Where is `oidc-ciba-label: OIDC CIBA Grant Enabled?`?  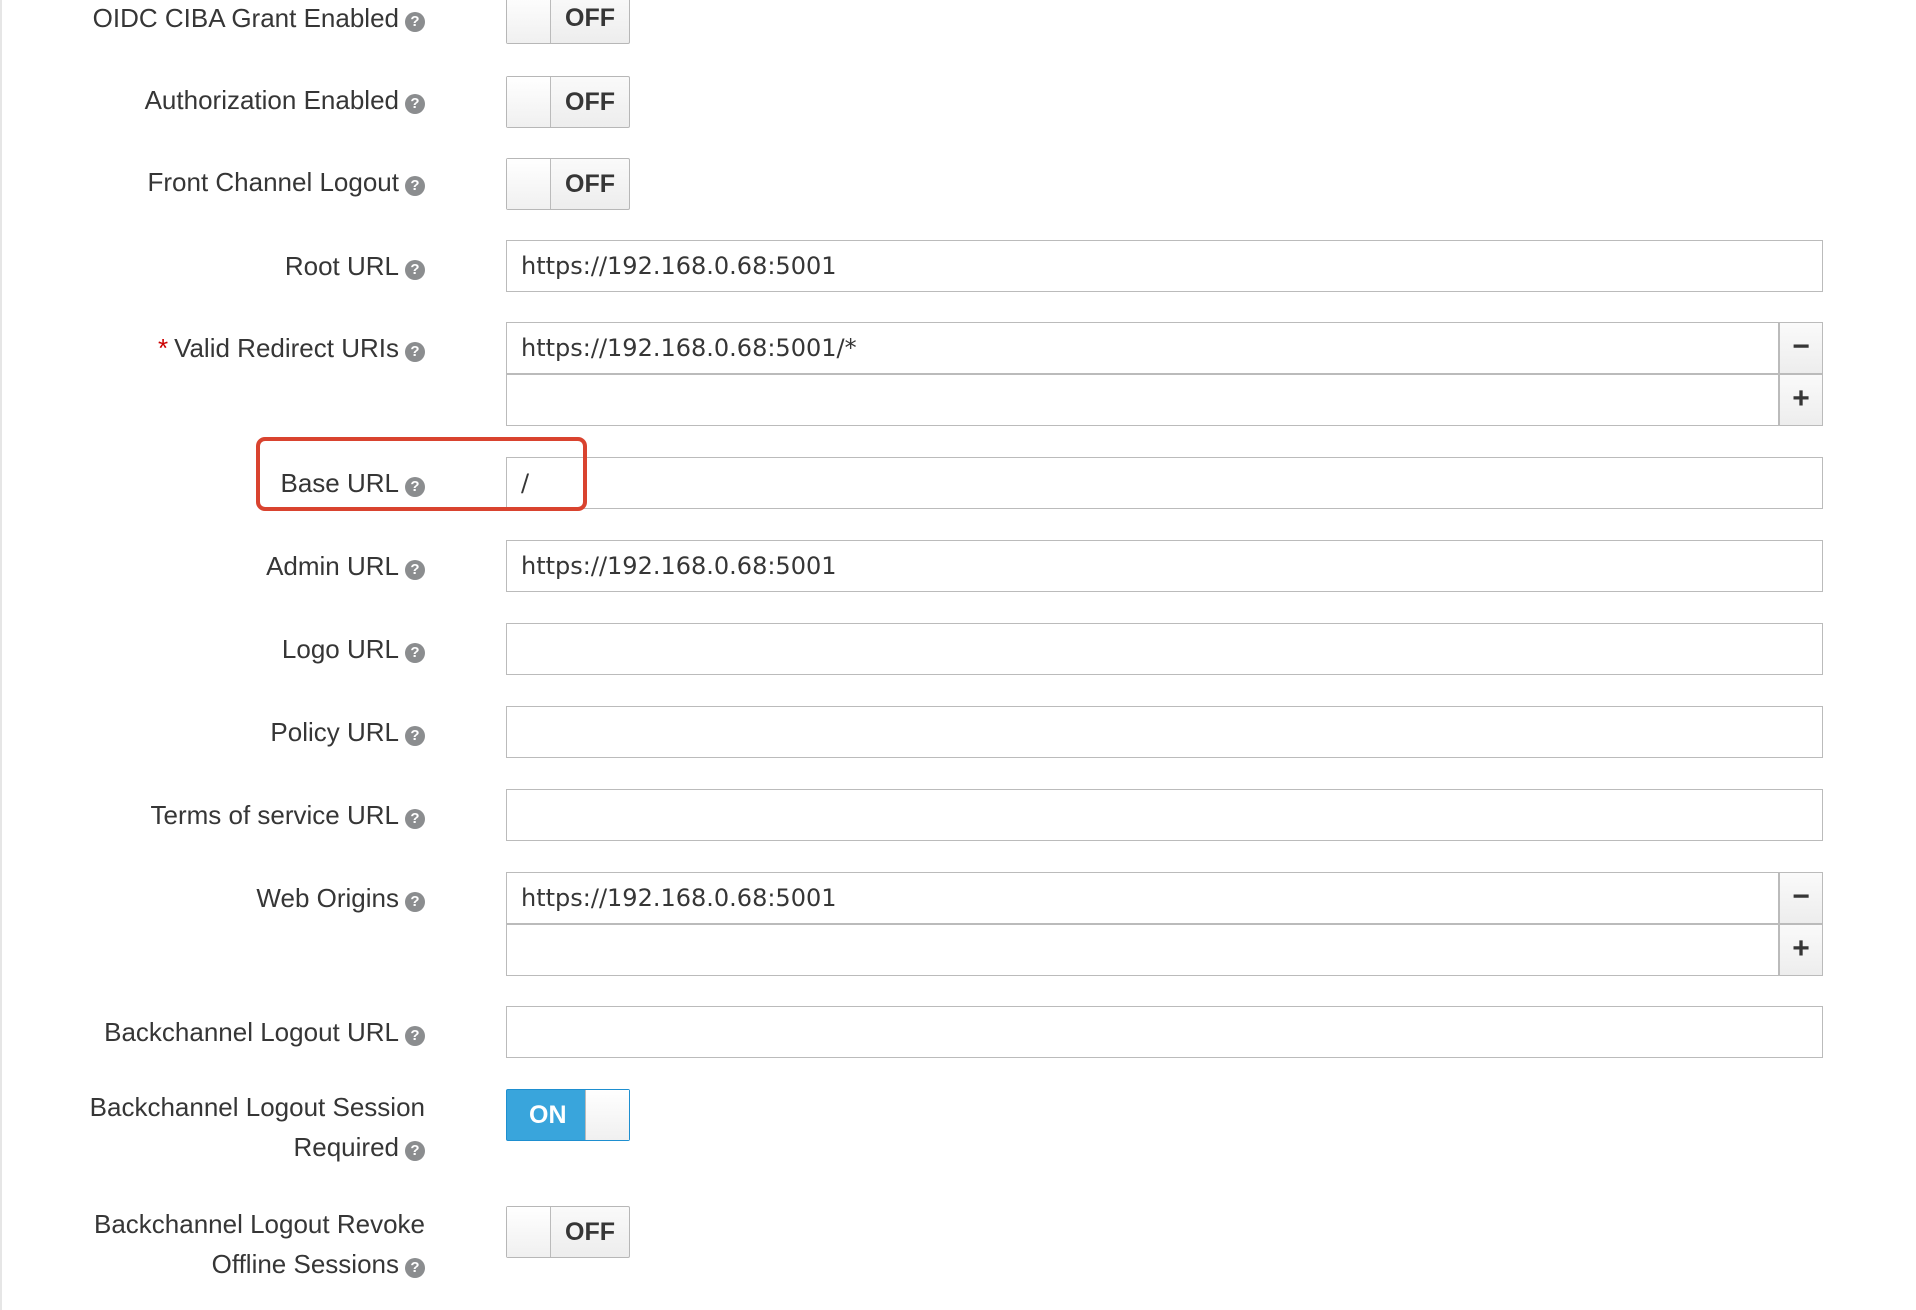 oidc-ciba-label: OIDC CIBA Grant Enabled? is located at coordinates (225, 19).